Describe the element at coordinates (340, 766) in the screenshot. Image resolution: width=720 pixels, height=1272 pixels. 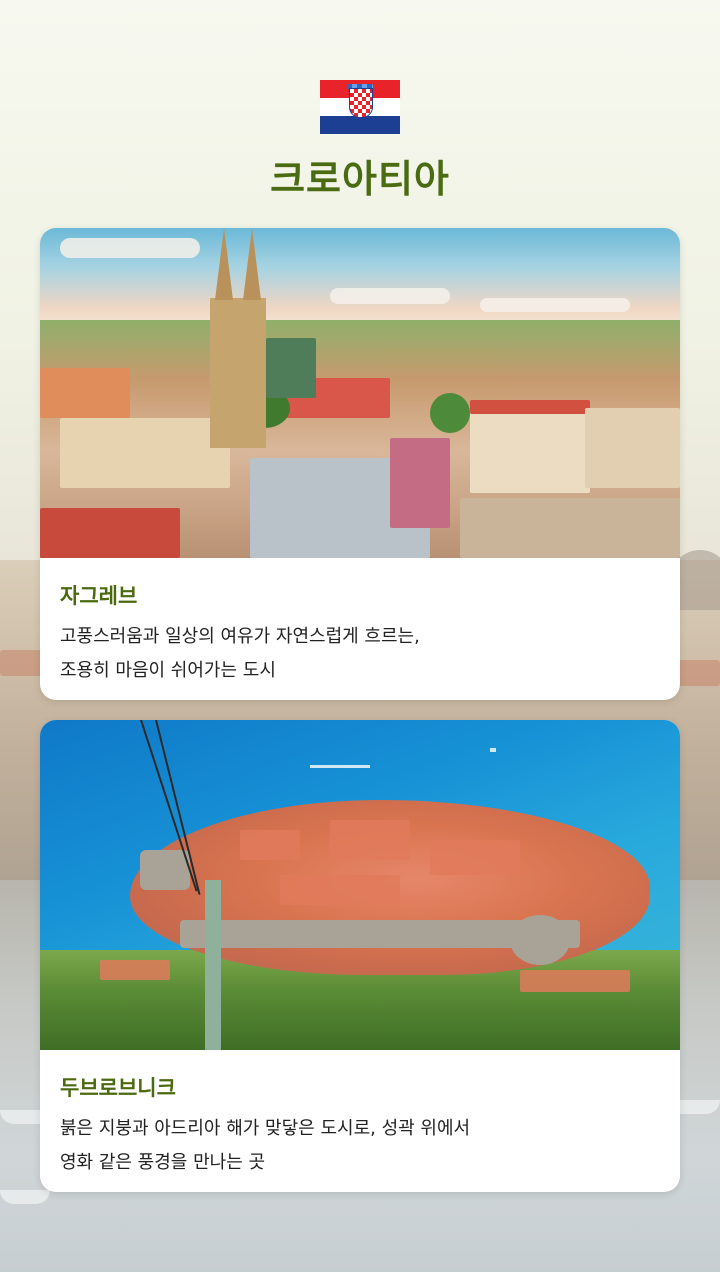
I see `boat-wake` at that location.